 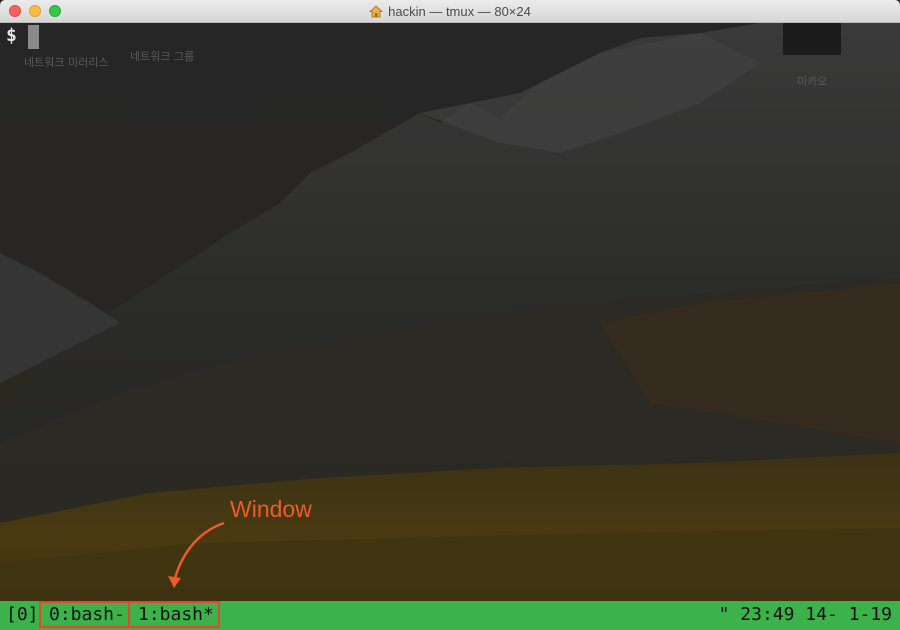 What do you see at coordinates (11, 35) in the screenshot?
I see `shell-prompt: $` at bounding box center [11, 35].